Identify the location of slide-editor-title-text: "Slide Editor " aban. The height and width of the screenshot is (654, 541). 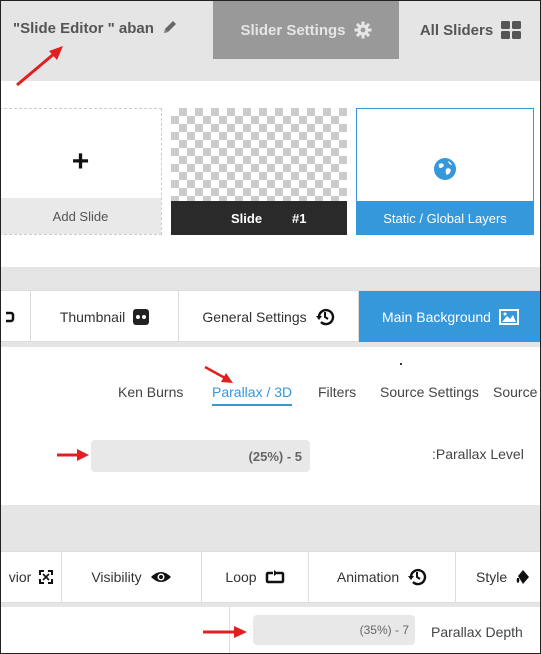
(83, 28).